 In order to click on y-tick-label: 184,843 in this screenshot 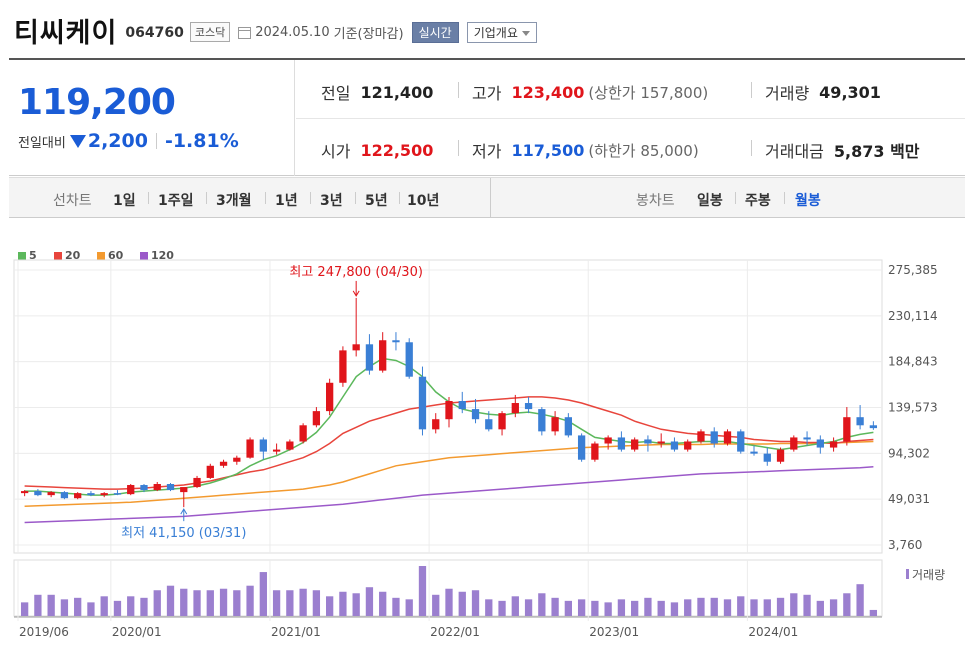, I will do `click(913, 362)`.